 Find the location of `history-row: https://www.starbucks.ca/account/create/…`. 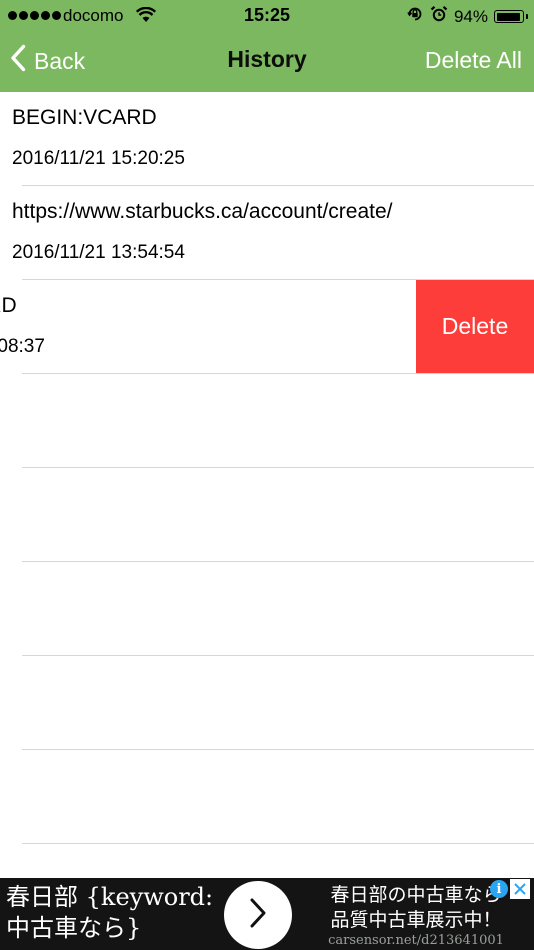

history-row: https://www.starbucks.ca/account/create/… is located at coordinates (267, 233).